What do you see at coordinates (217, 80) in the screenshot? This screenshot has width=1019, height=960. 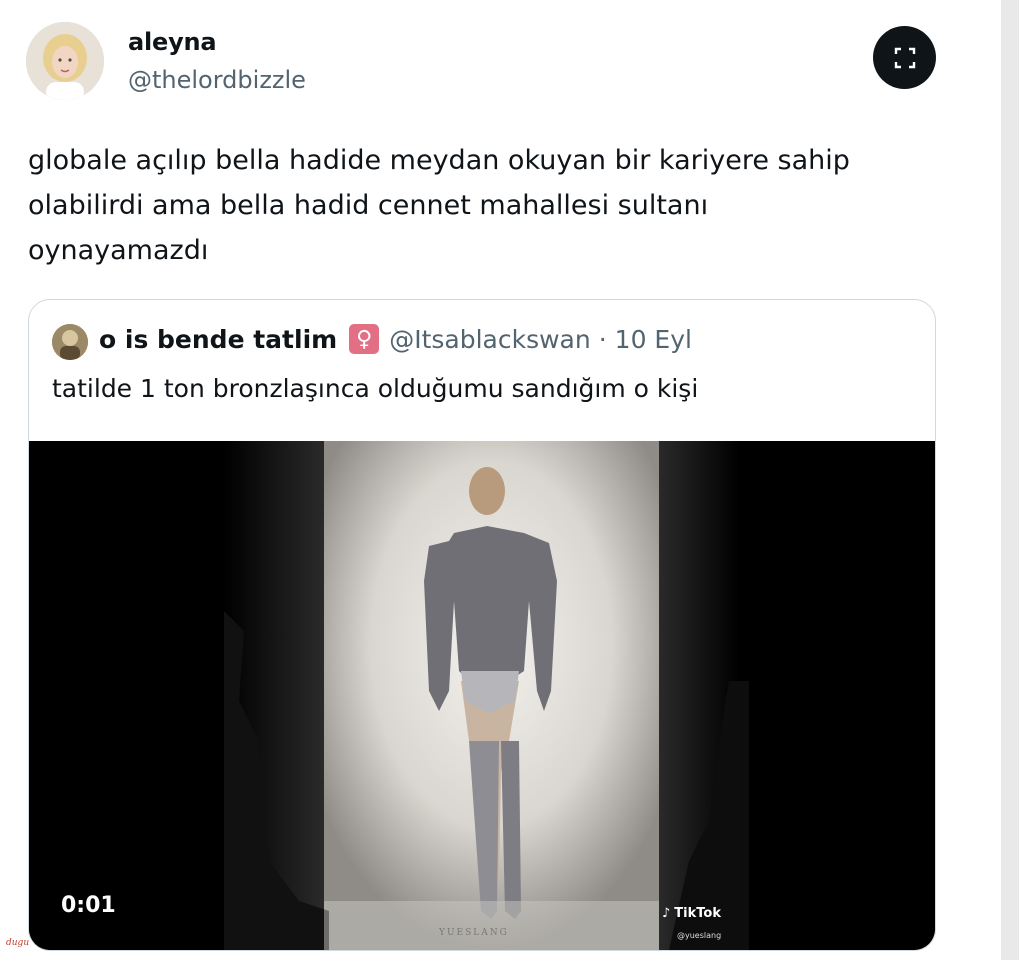 I see `author-handle: @thelordbizzle` at bounding box center [217, 80].